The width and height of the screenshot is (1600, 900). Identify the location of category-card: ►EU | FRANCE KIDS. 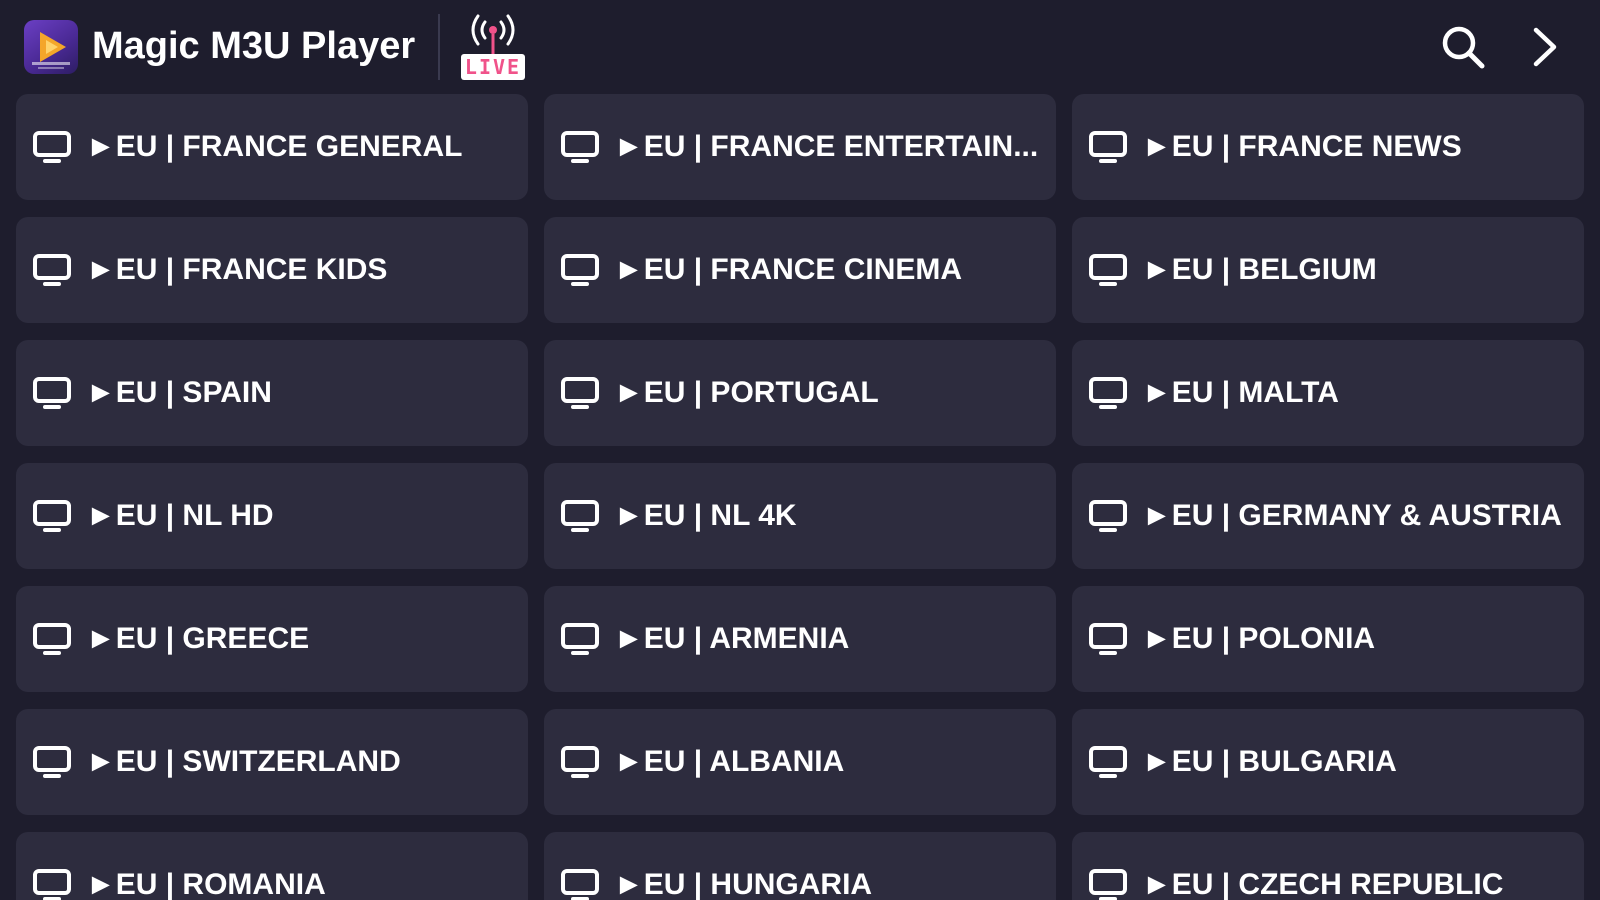
(272, 270).